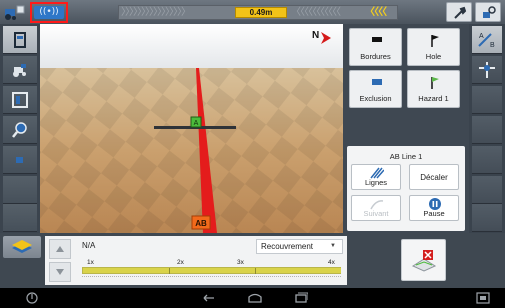 This screenshot has width=505, height=308. Describe the element at coordinates (433, 98) in the screenshot. I see `hazard-1-label: Hazard 1` at that location.